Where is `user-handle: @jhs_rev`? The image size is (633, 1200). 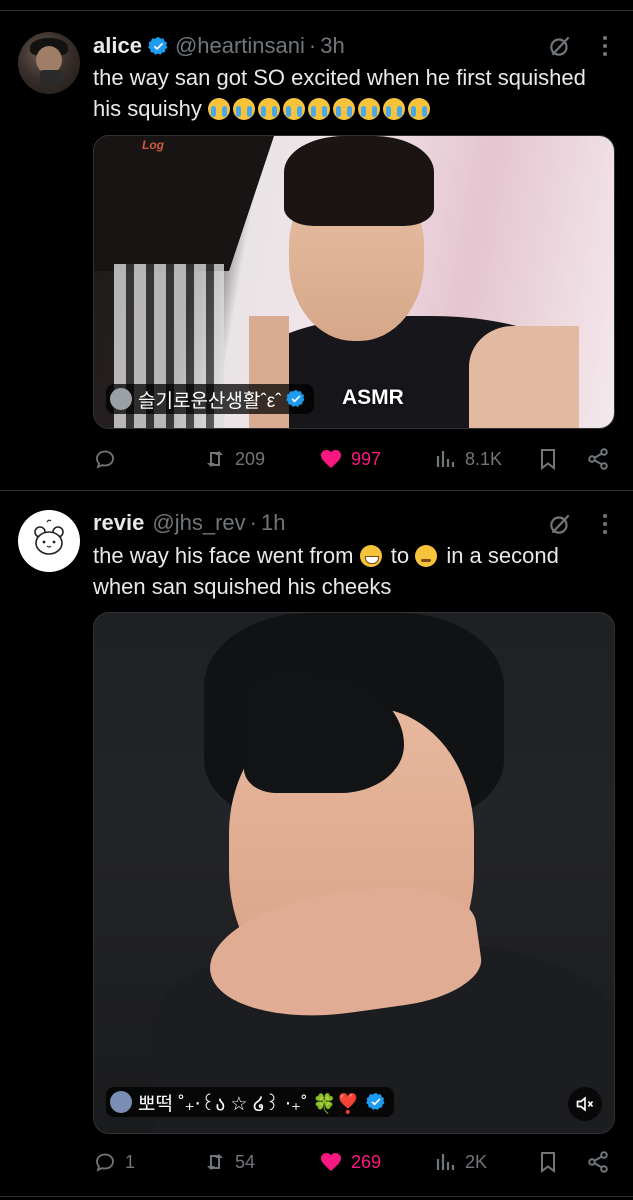
user-handle: @jhs_rev is located at coordinates (198, 523).